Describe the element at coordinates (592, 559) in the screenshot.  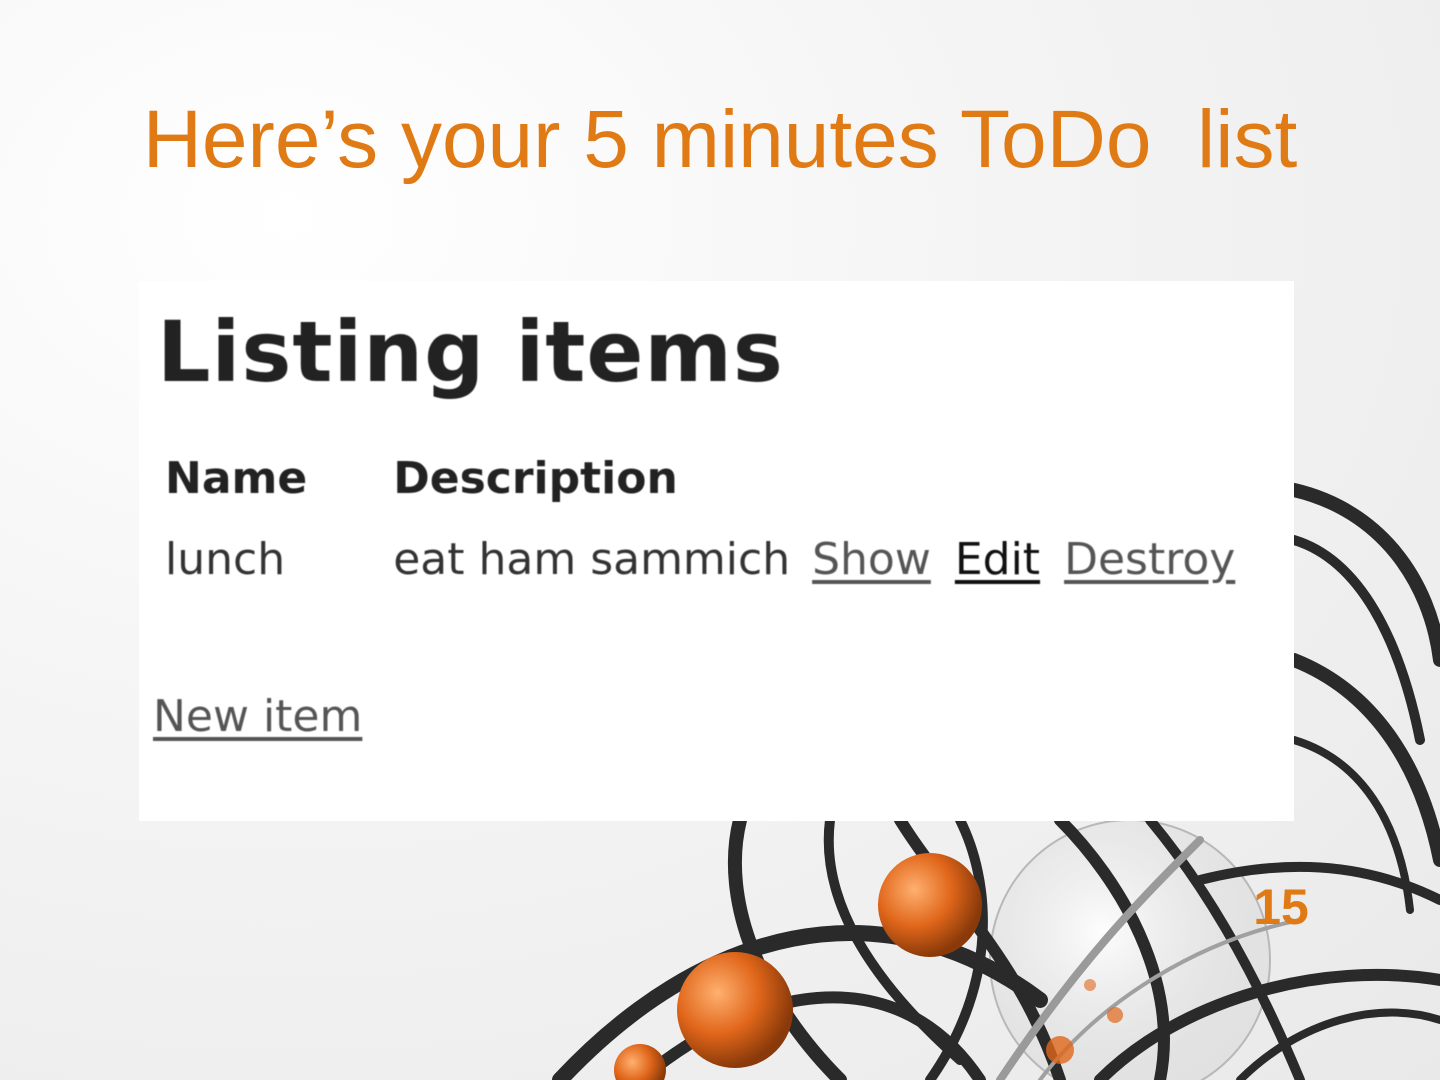
I see `item-description-cell: eat ham sammich` at that location.